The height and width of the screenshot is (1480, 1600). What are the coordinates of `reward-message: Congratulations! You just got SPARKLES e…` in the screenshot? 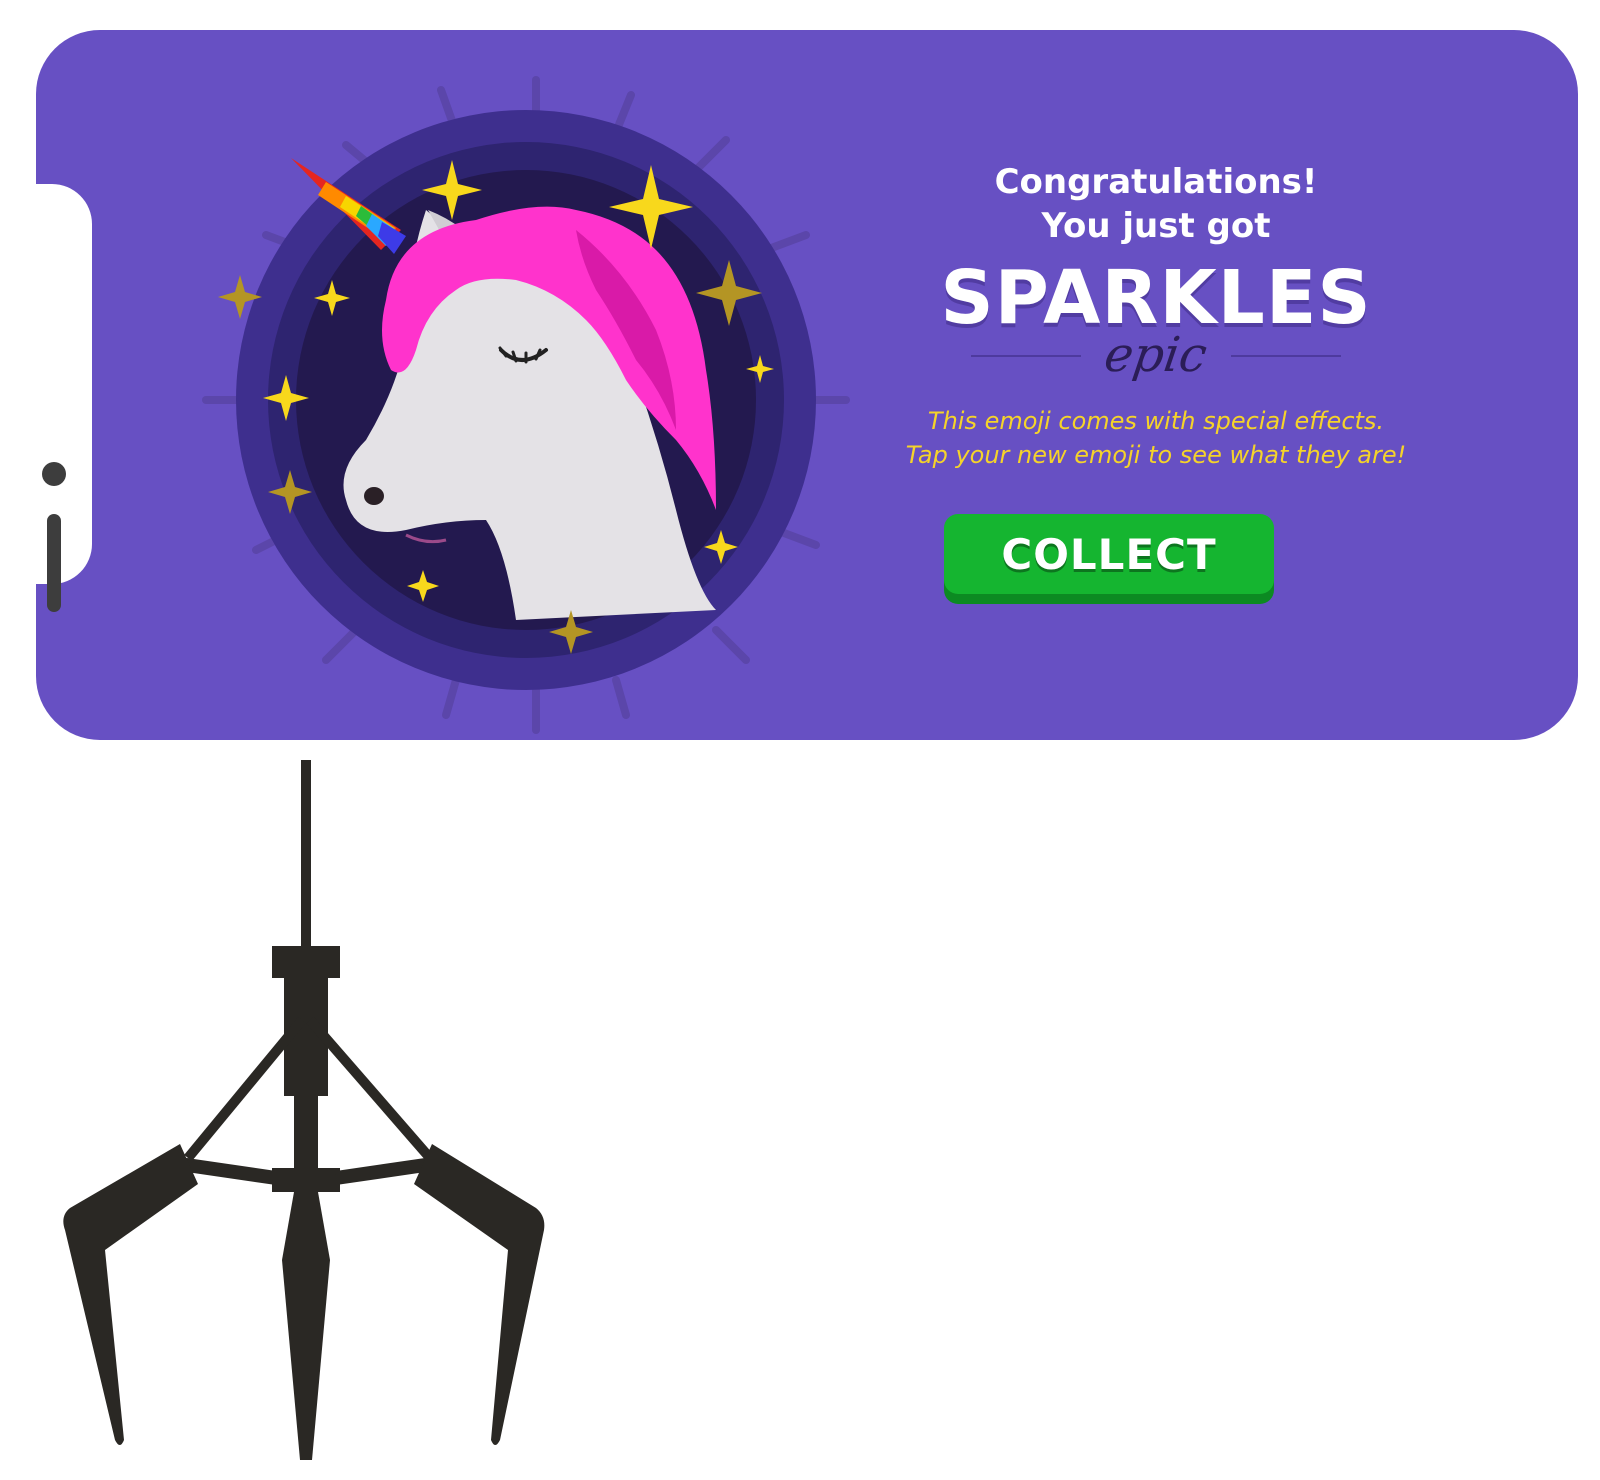 It's located at (1156, 316).